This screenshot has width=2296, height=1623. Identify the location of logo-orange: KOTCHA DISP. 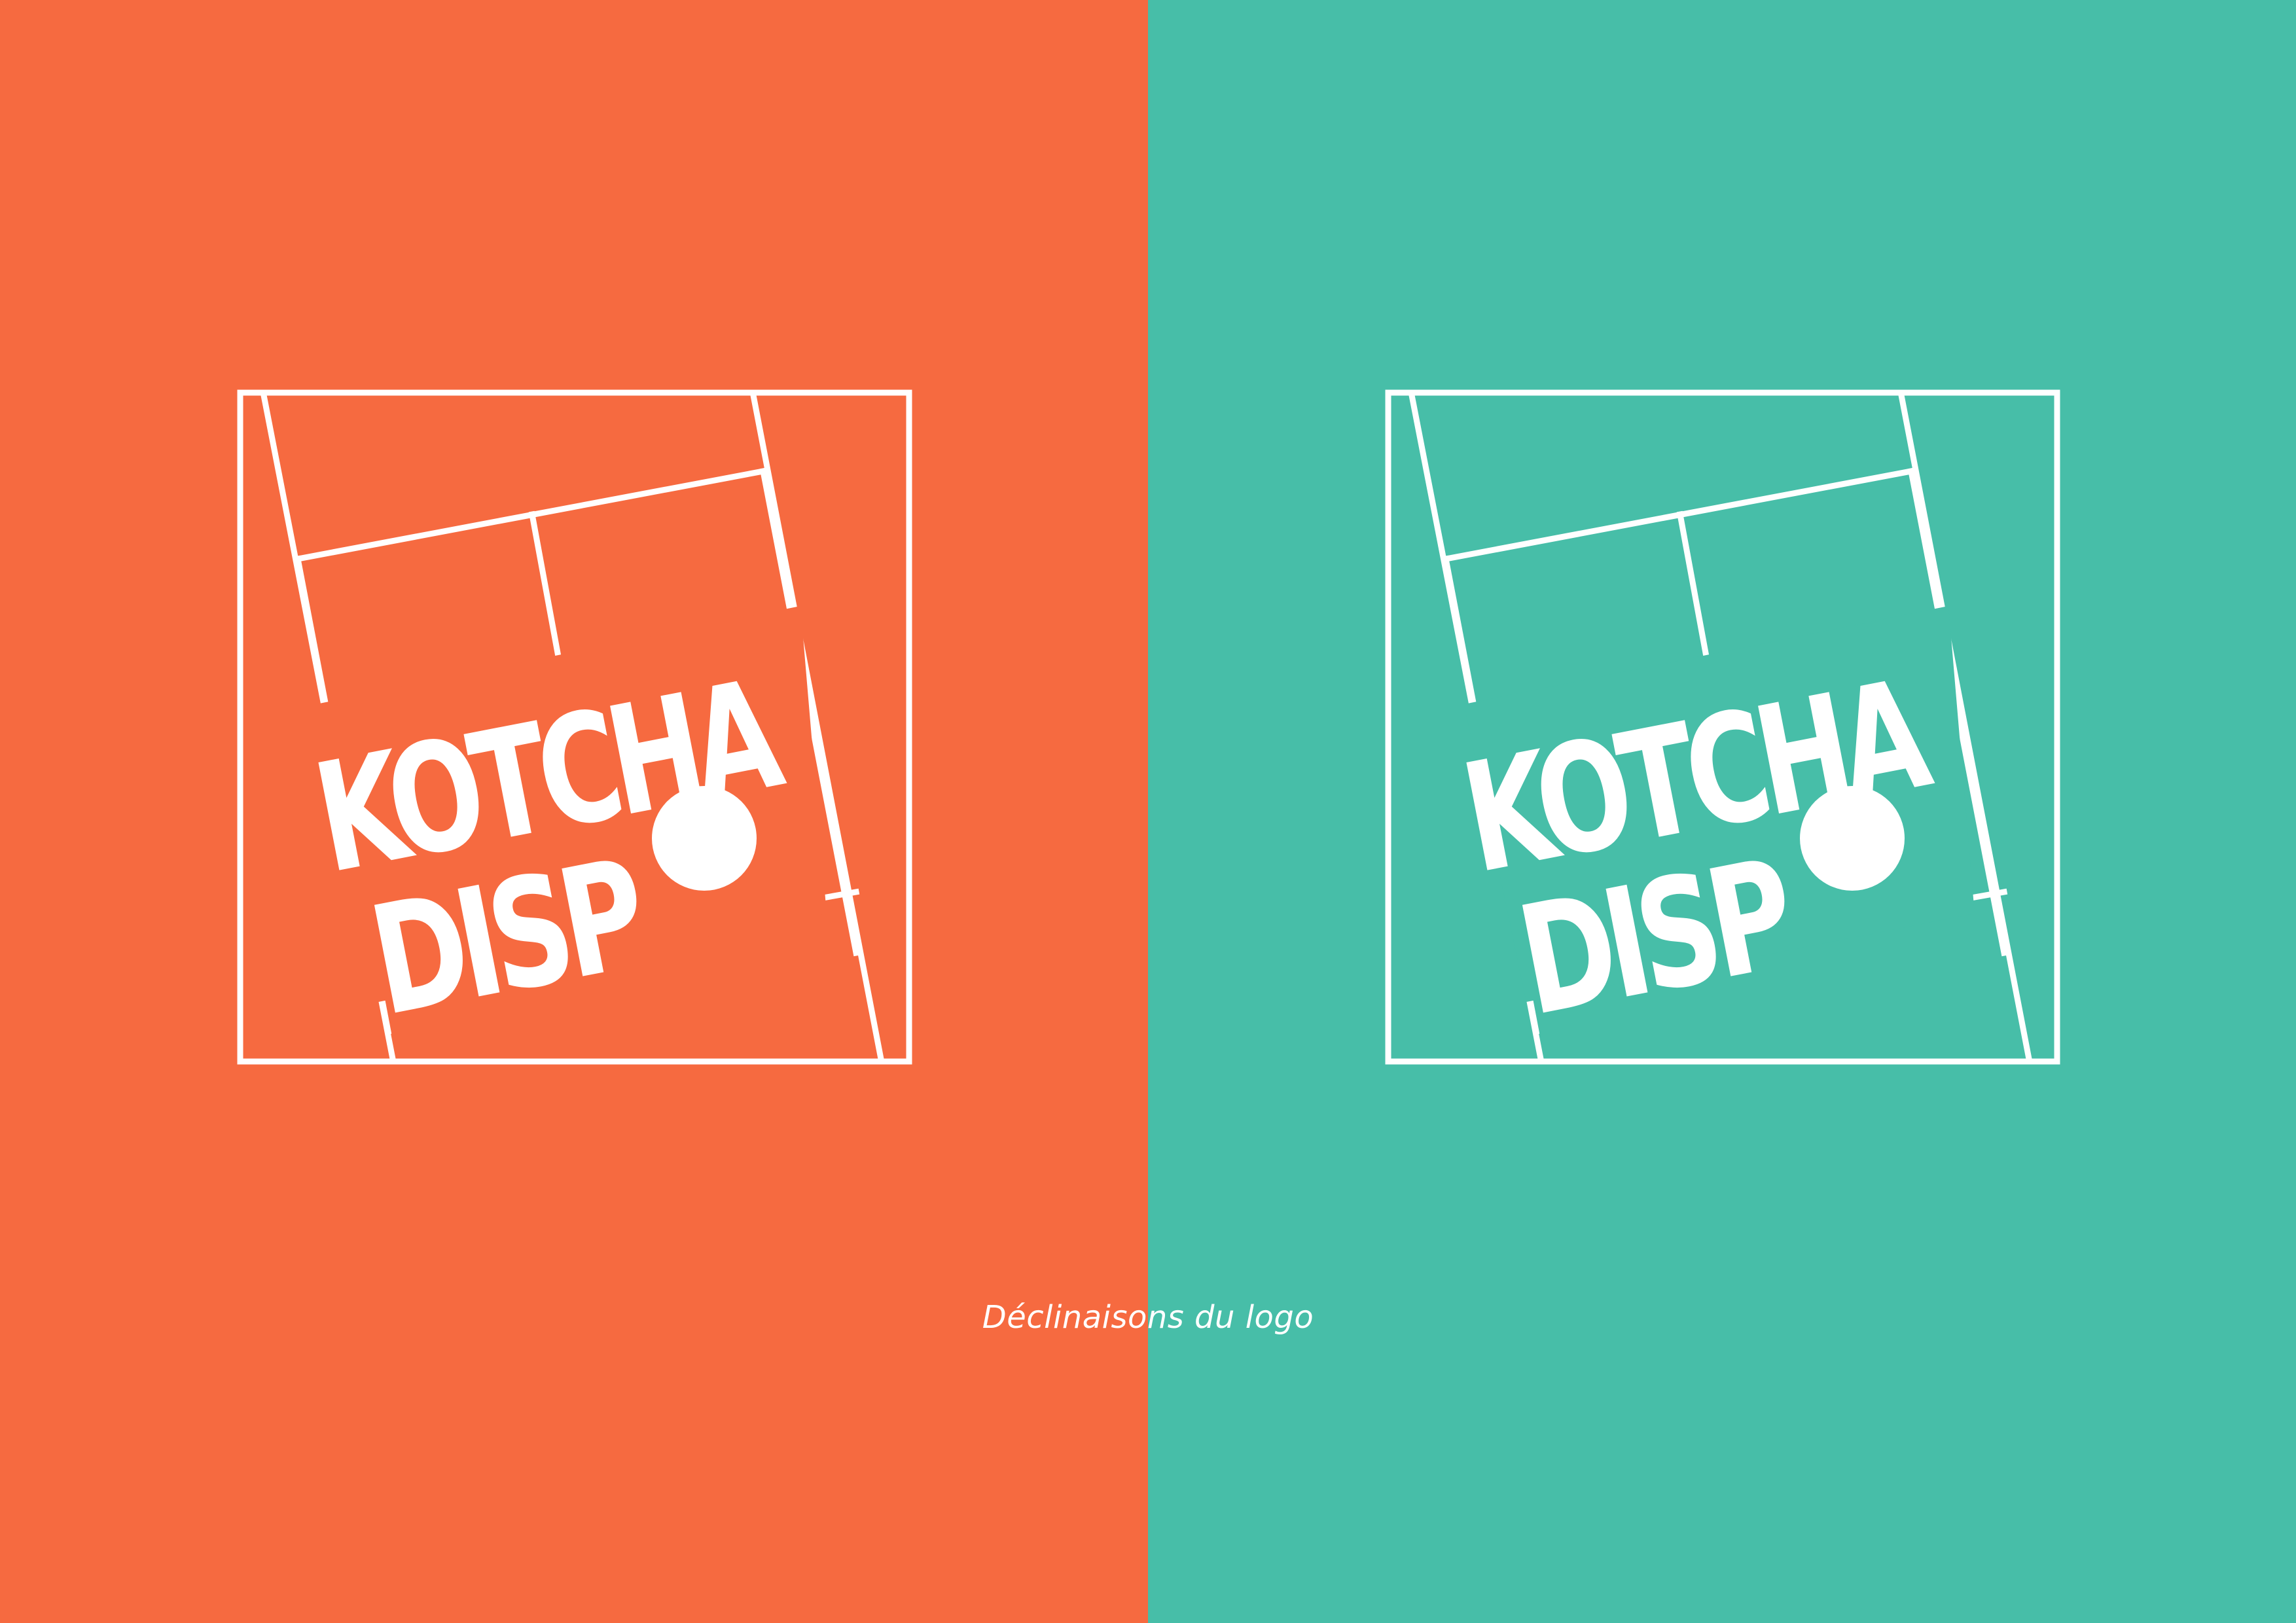
(574, 727).